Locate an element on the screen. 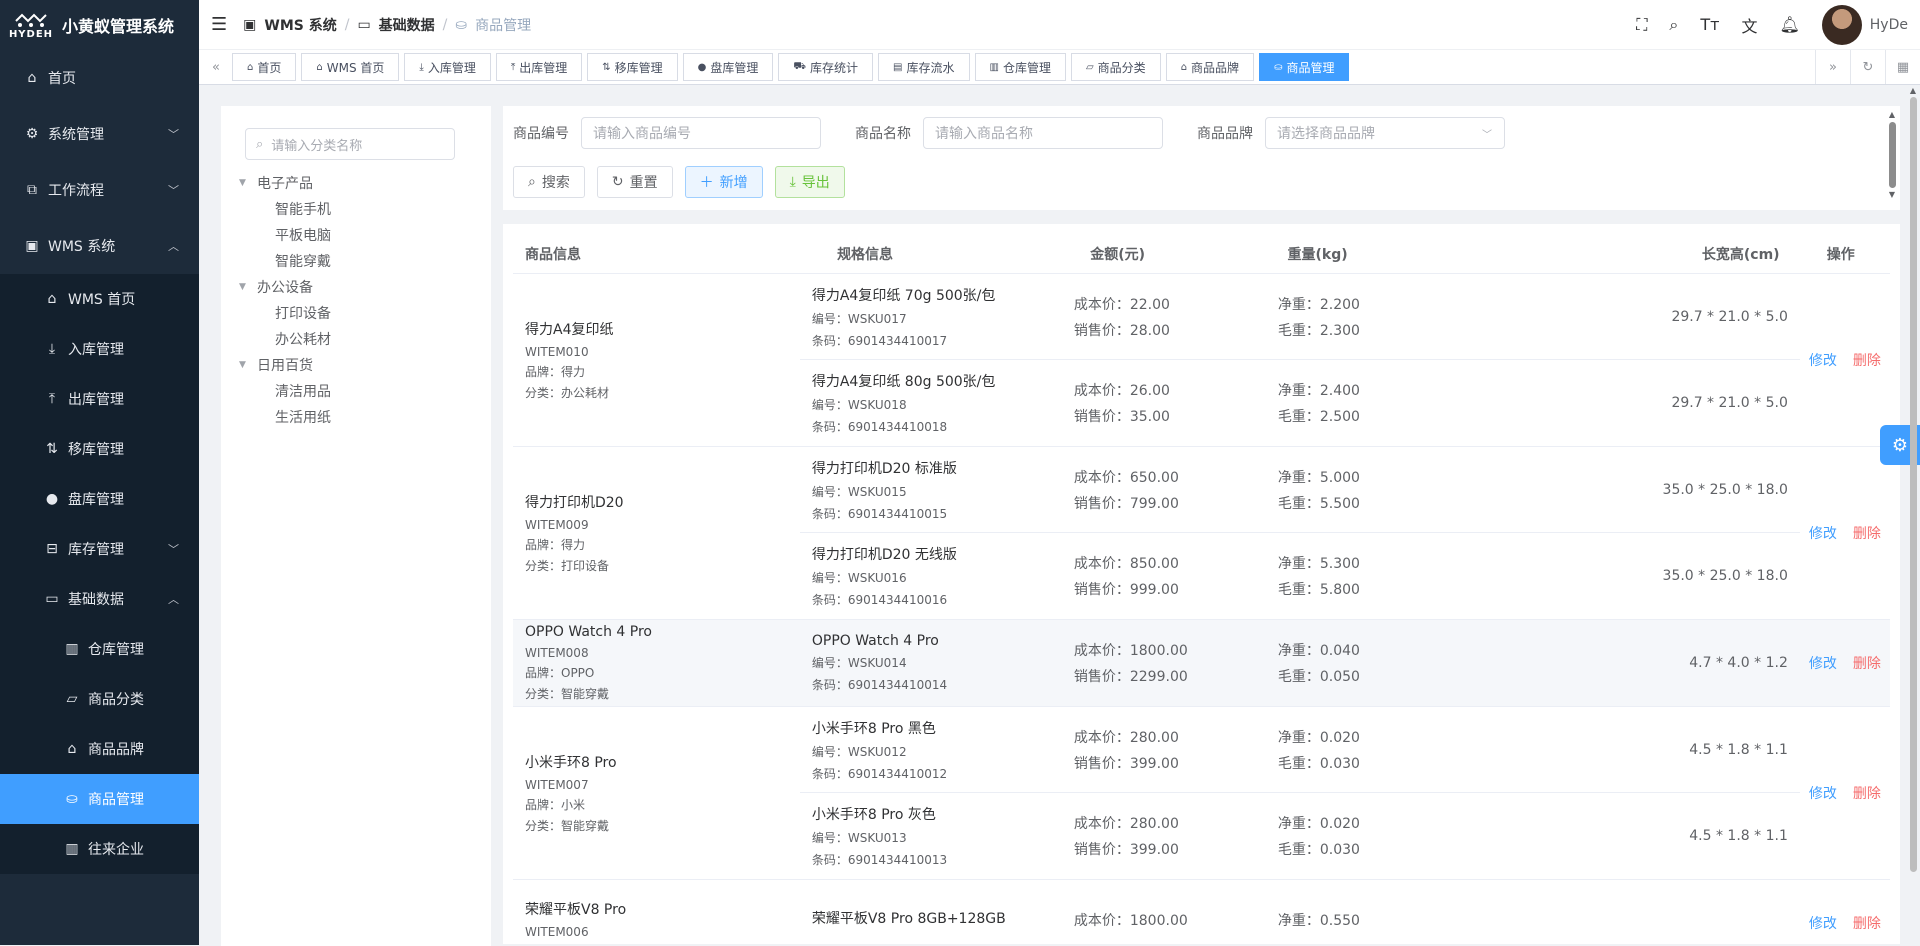 The width and height of the screenshot is (1920, 946). tag-goods: ⛀ 商品管理 is located at coordinates (1304, 67).